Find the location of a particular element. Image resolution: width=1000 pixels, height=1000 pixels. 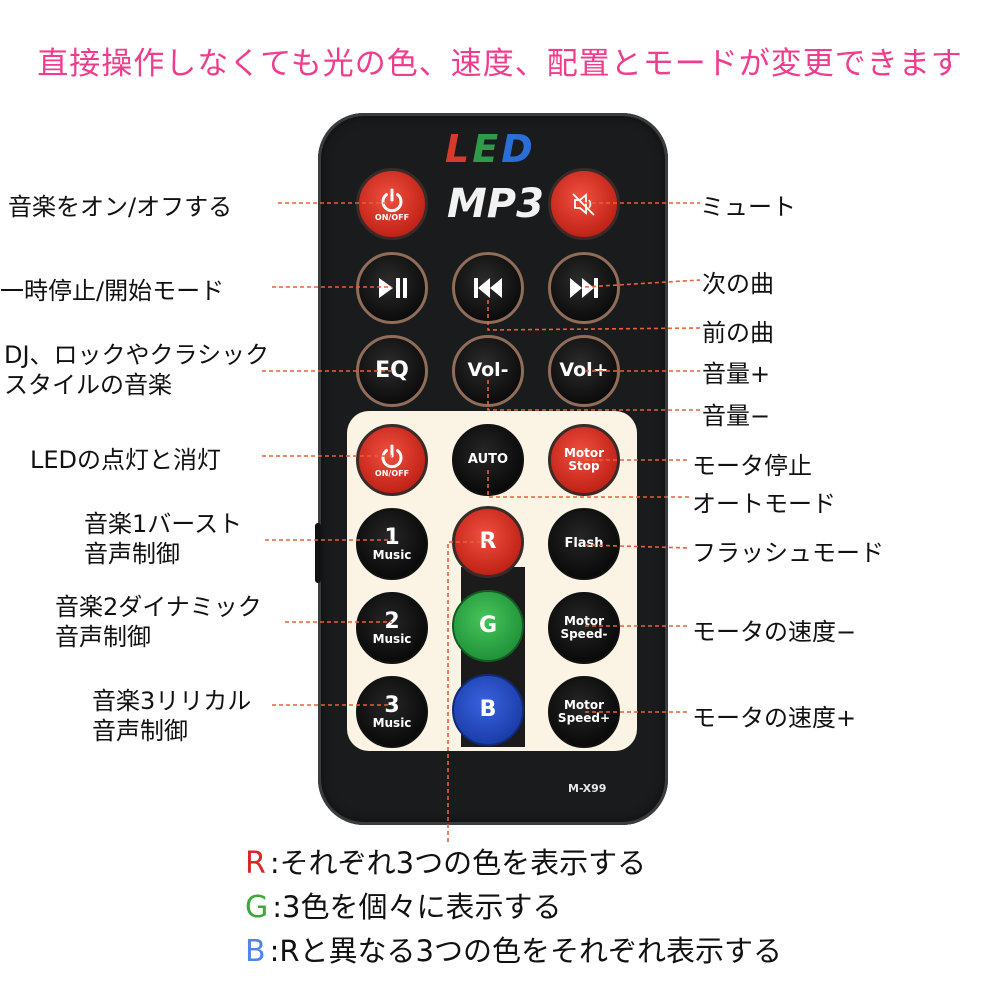

flash-label: Flash is located at coordinates (584, 544).